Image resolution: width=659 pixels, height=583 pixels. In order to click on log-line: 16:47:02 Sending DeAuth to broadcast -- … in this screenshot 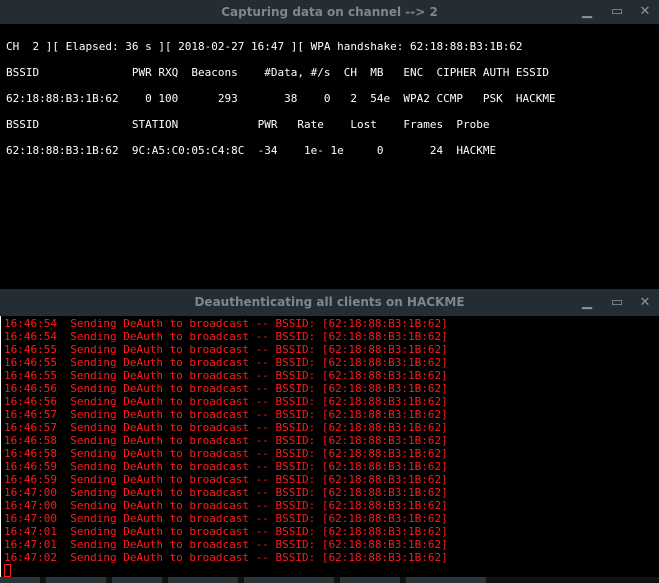, I will do `click(226, 557)`.